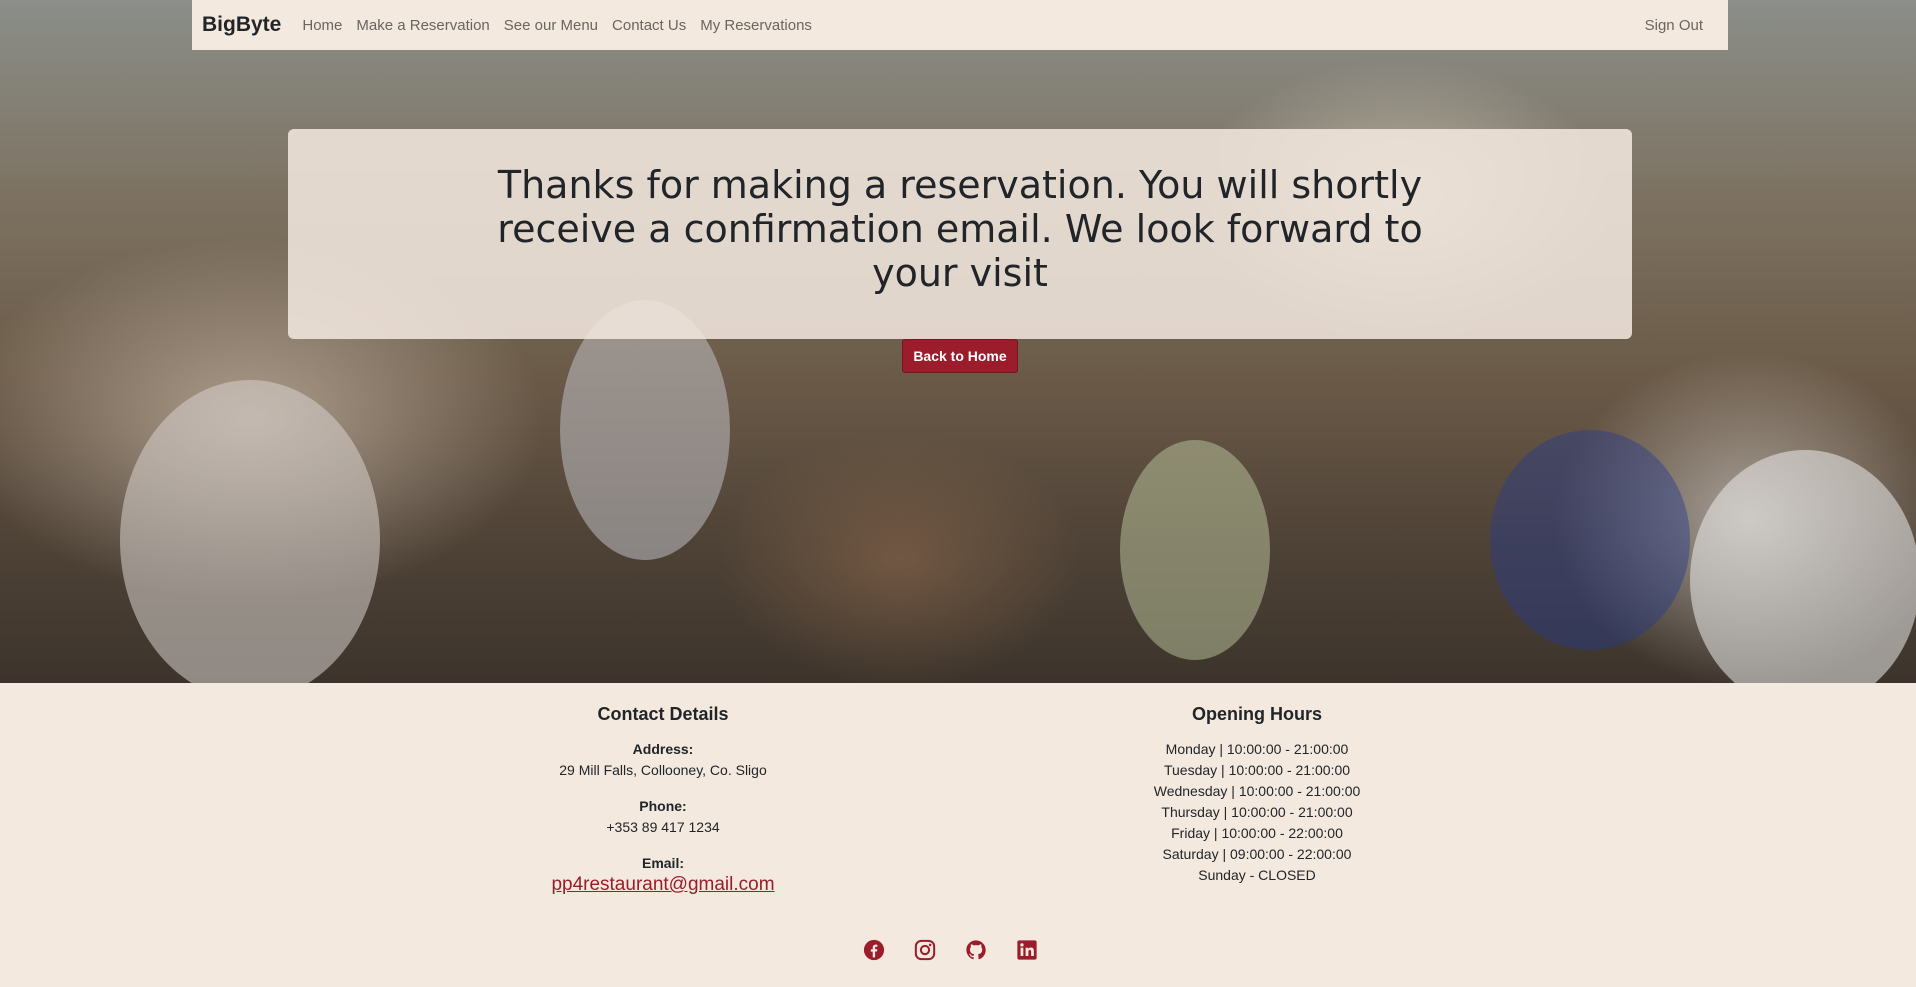 This screenshot has width=1916, height=987. What do you see at coordinates (950, 949) in the screenshot?
I see `social-links` at bounding box center [950, 949].